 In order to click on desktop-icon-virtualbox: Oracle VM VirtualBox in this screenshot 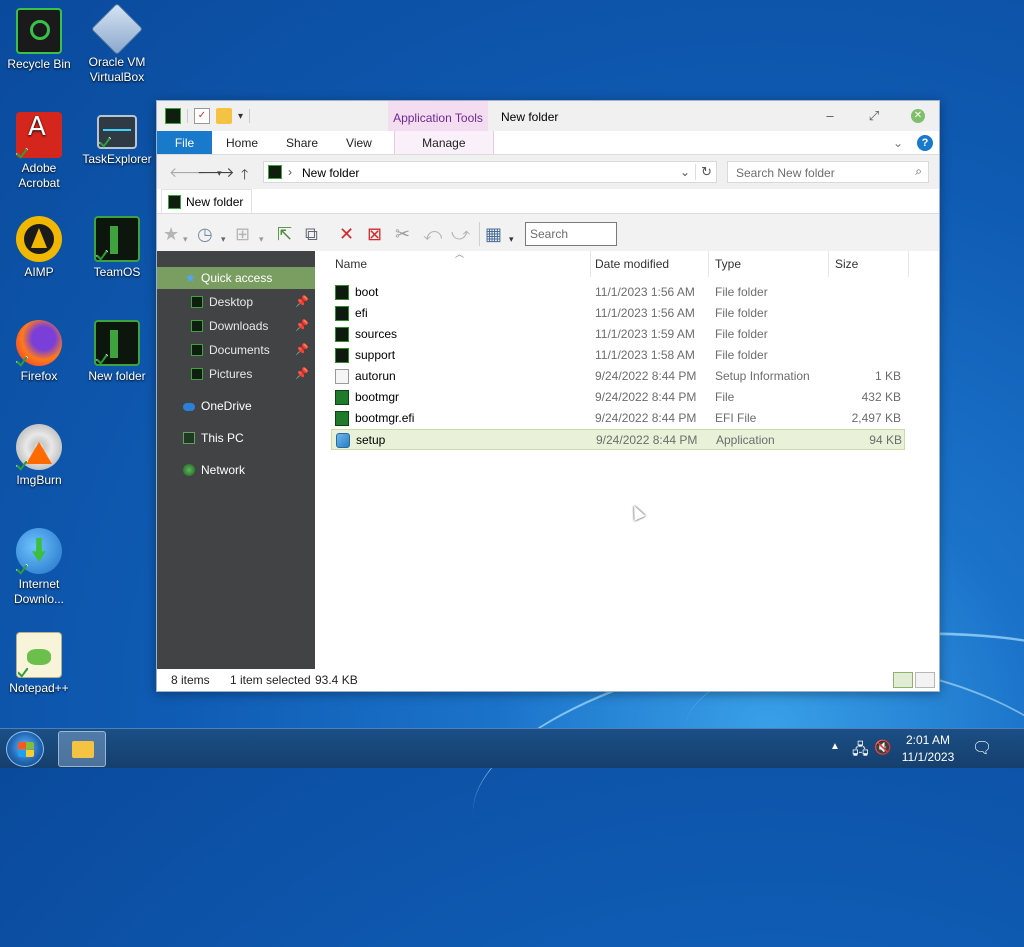, I will do `click(117, 43)`.